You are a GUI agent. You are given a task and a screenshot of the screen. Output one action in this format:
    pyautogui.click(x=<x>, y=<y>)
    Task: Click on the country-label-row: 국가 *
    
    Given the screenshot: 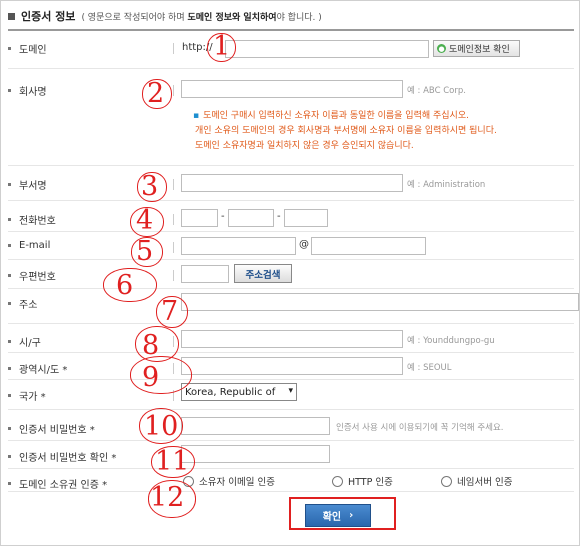 What is the action you would take?
    pyautogui.click(x=27, y=395)
    